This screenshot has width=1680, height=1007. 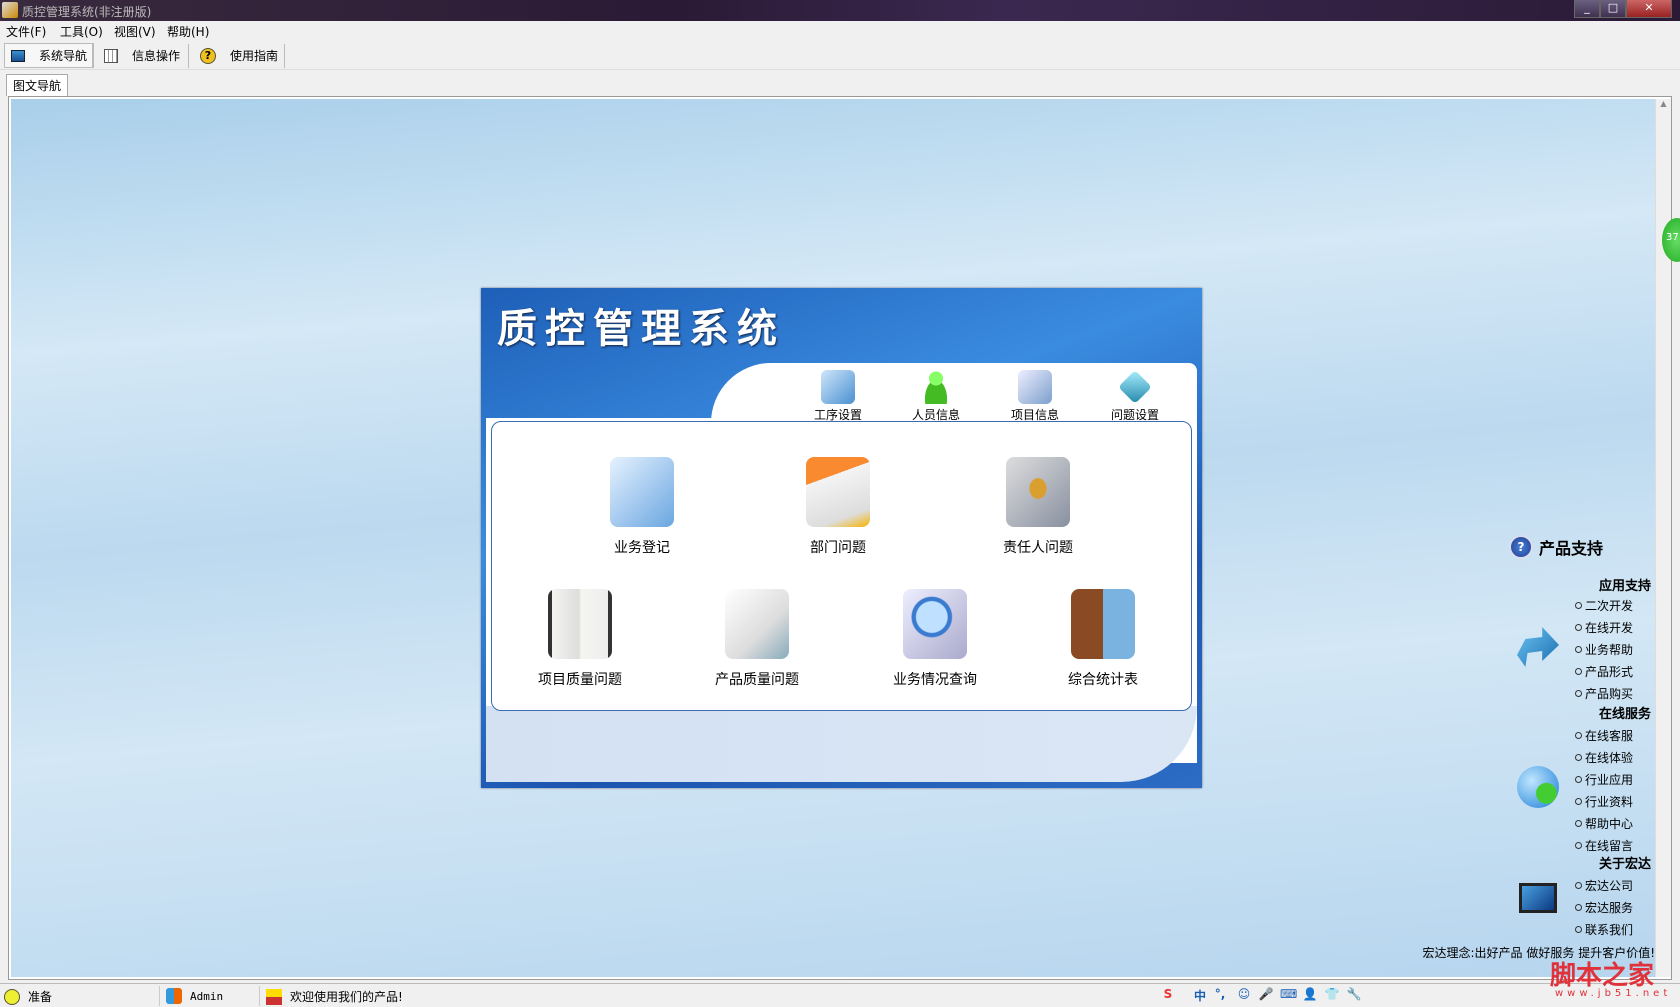 I want to click on system-nav-button: 系统导航, so click(x=49, y=55).